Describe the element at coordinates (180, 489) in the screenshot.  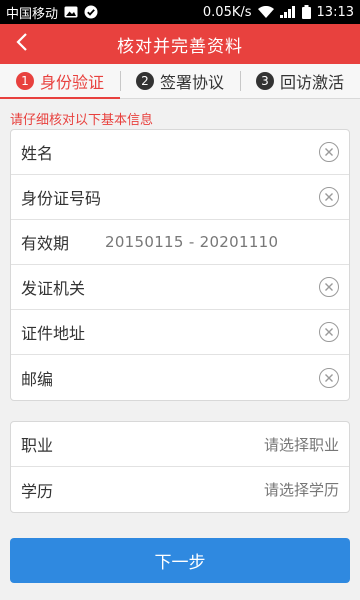
I see `education-select: 学历 请选择学历` at that location.